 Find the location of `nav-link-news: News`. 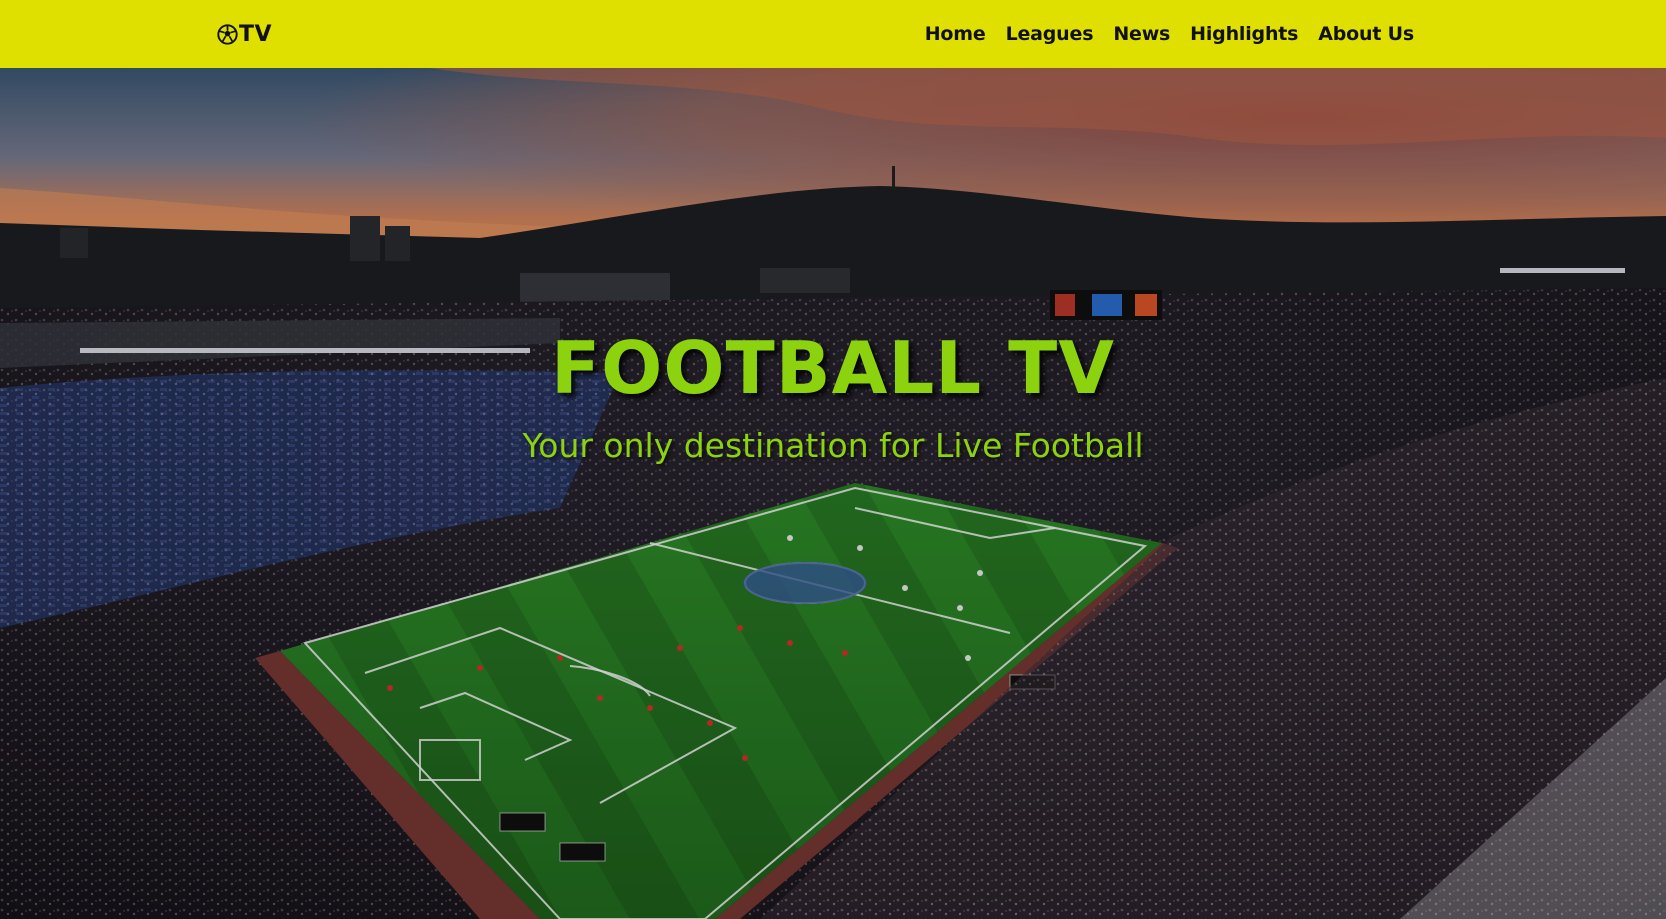

nav-link-news: News is located at coordinates (1141, 34).